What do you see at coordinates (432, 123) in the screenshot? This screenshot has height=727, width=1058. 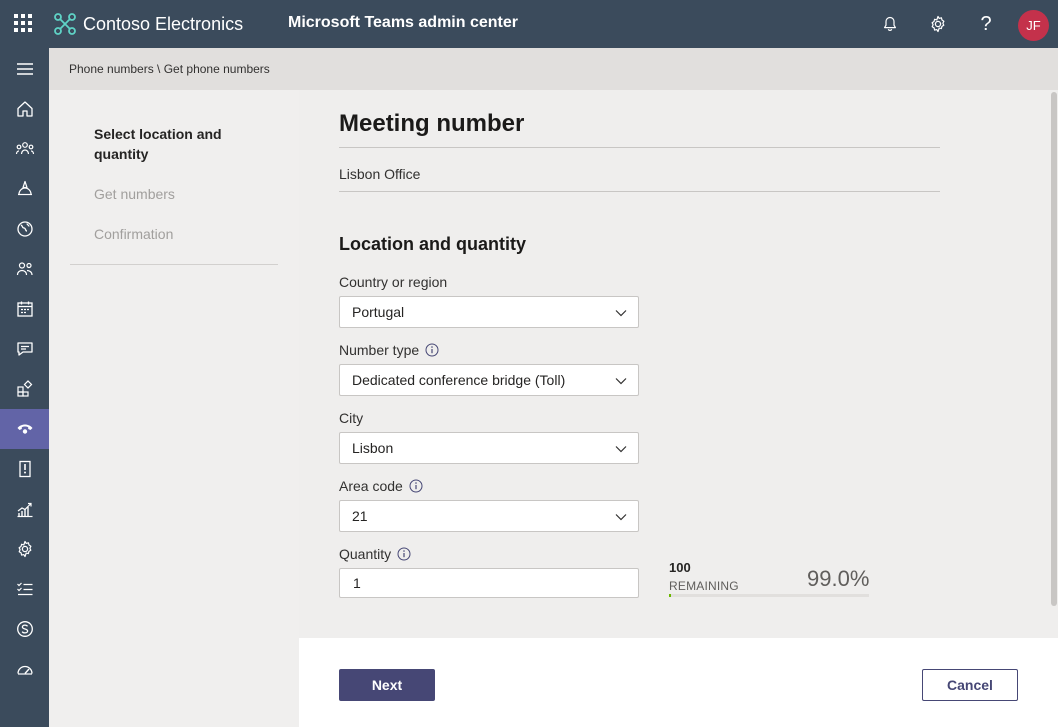 I see `page-title: Meeting number` at bounding box center [432, 123].